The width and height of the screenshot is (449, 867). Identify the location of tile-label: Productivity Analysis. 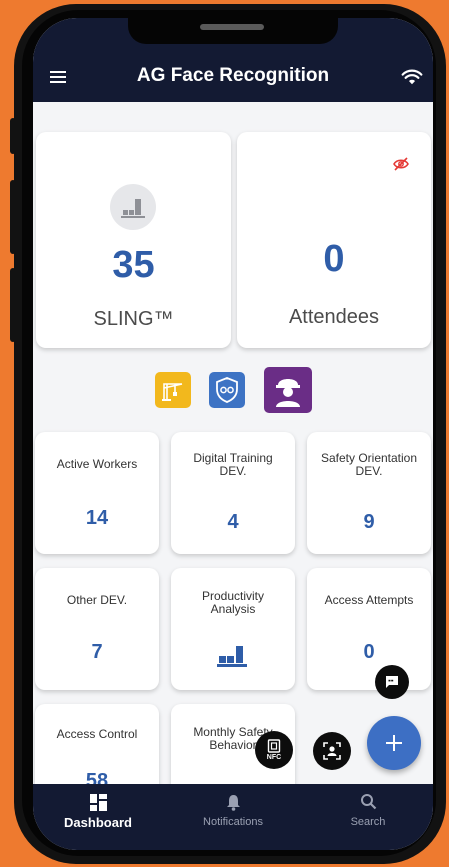
(233, 602).